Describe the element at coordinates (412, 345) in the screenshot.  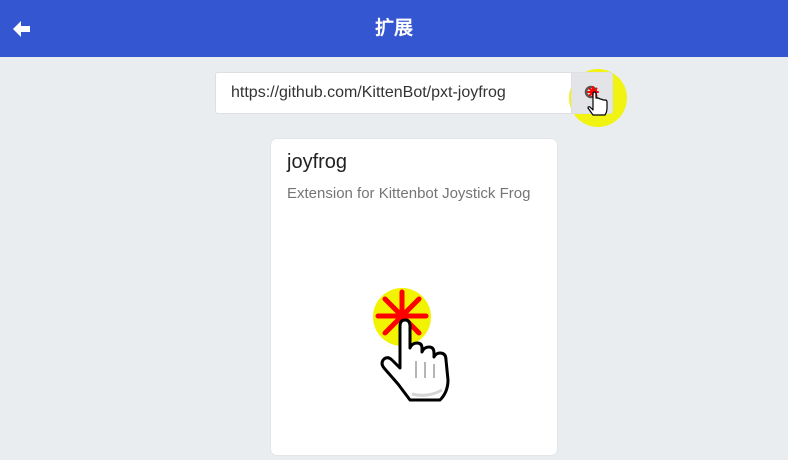
I see `hand-pointer-icon` at that location.